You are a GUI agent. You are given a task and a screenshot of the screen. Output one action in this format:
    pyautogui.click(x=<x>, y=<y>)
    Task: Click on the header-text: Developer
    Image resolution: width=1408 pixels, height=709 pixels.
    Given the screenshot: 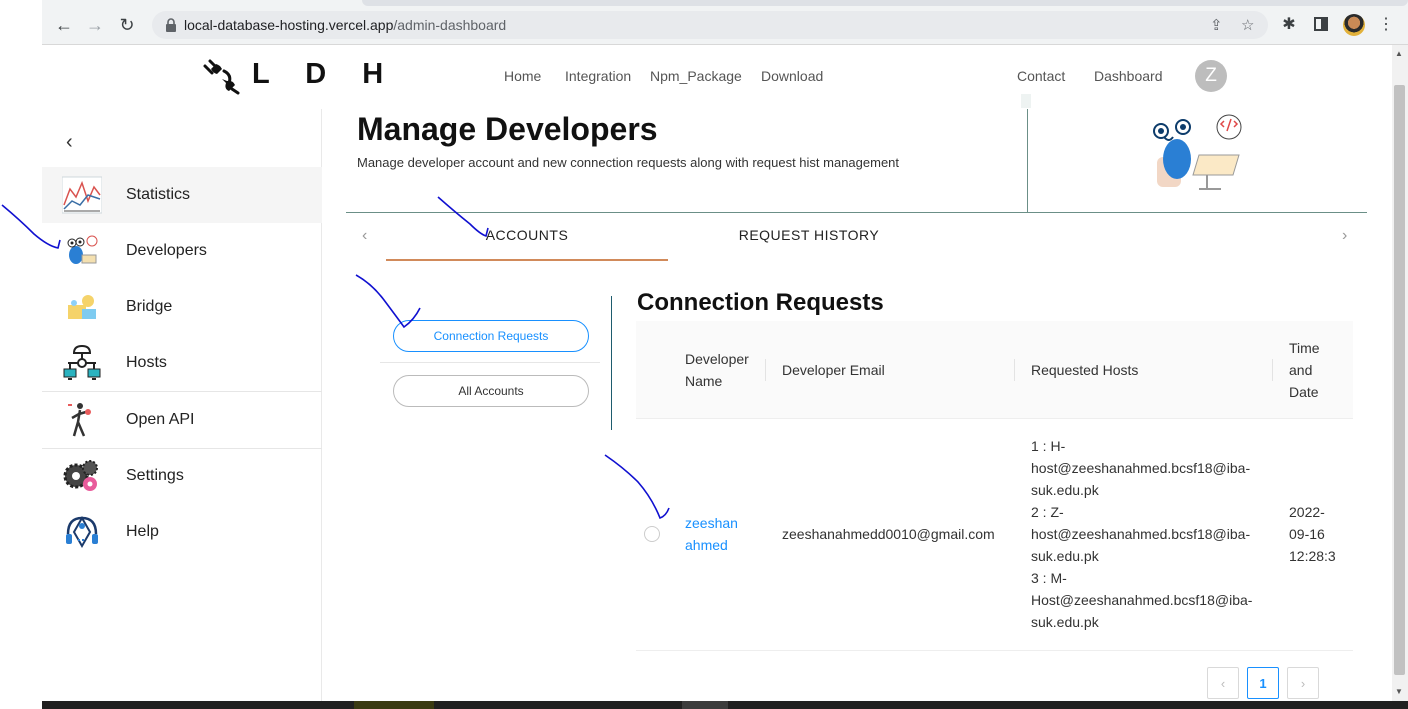 What is the action you would take?
    pyautogui.click(x=717, y=359)
    